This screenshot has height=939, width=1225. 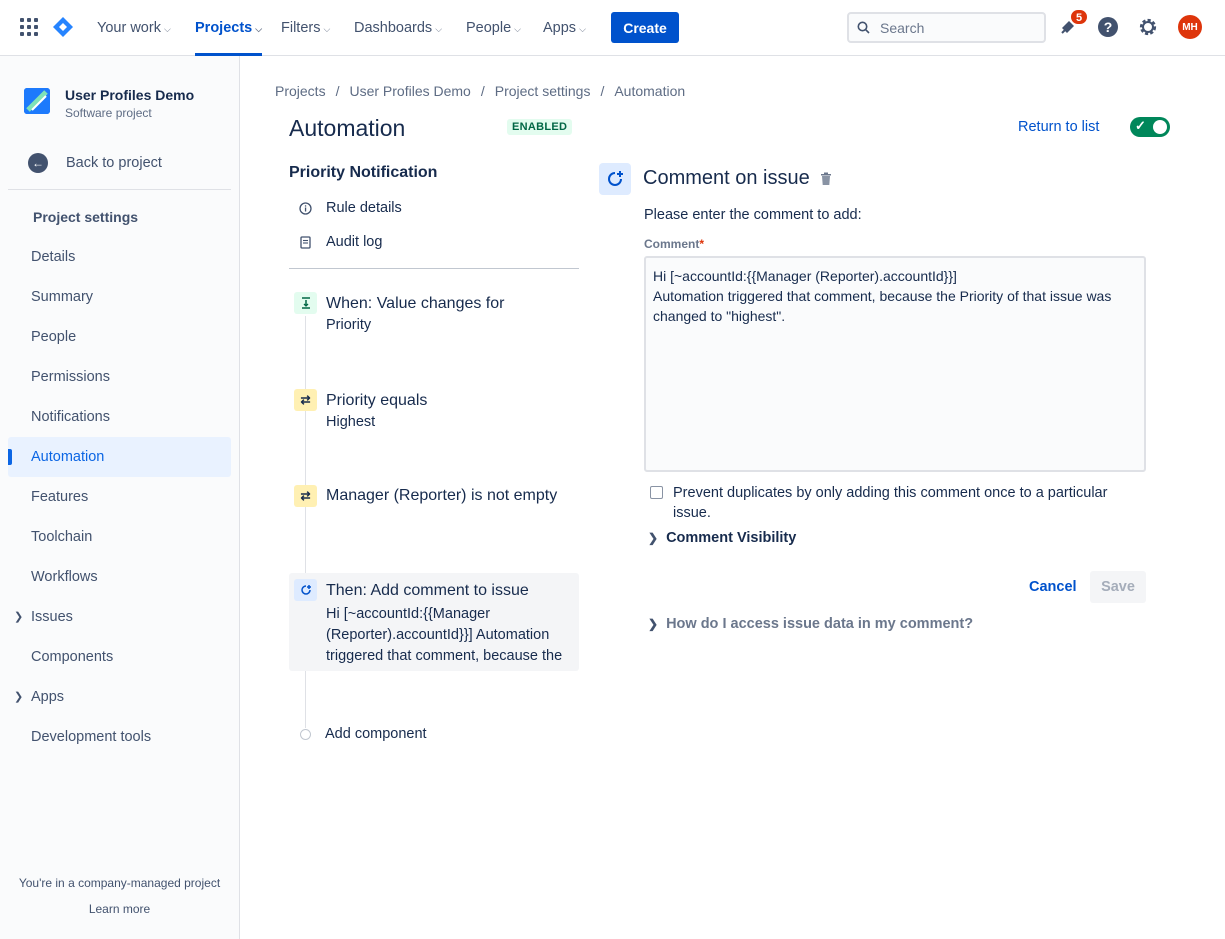 What do you see at coordinates (1108, 27) in the screenshot?
I see `help-icon: ?` at bounding box center [1108, 27].